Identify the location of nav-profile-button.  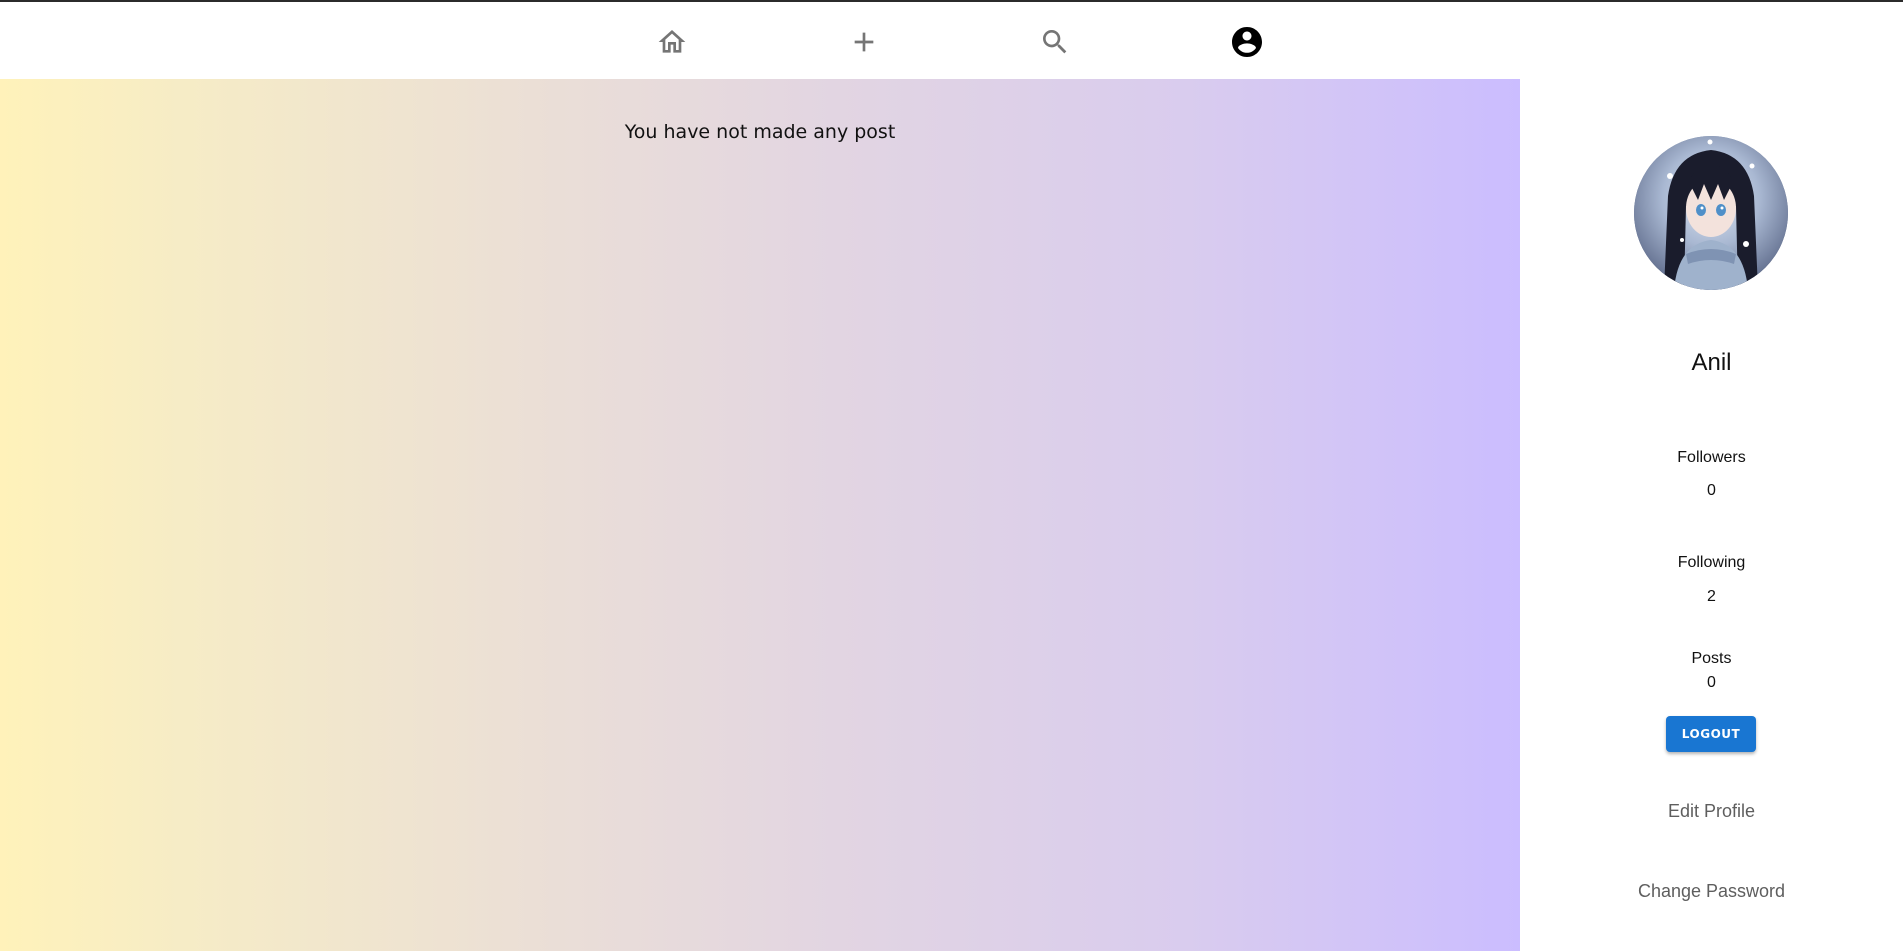
(1247, 42).